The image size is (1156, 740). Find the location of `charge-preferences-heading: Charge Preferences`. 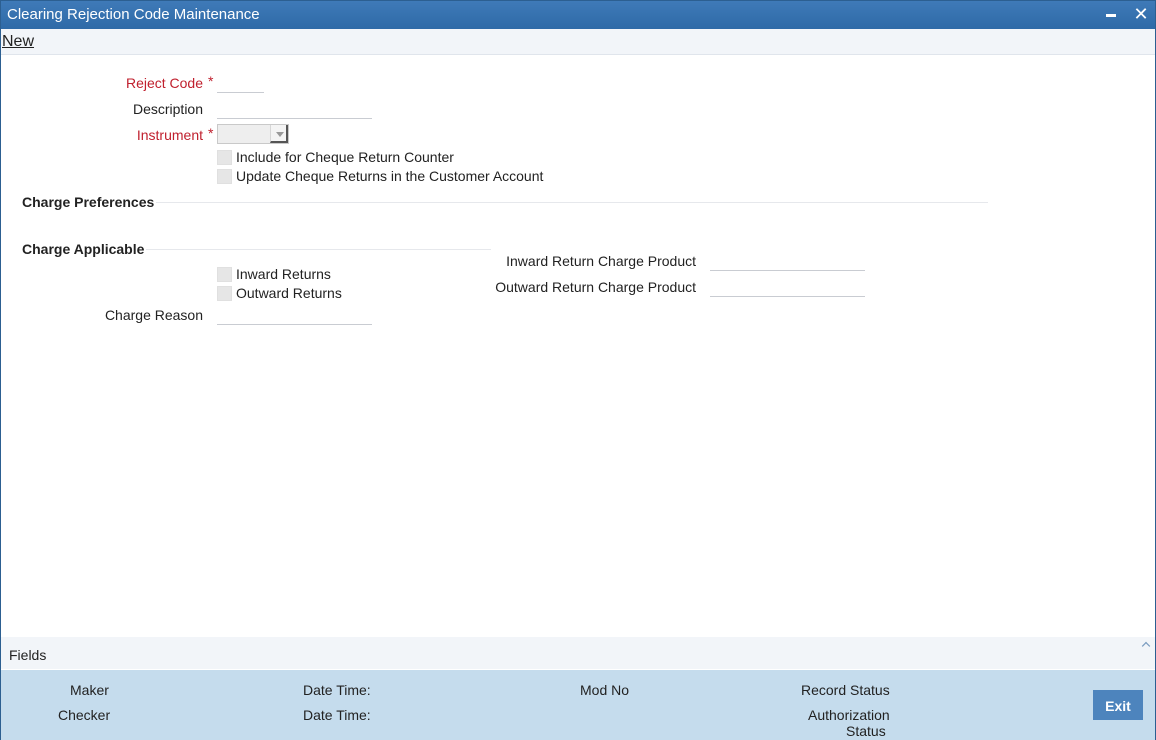

charge-preferences-heading: Charge Preferences is located at coordinates (88, 202).